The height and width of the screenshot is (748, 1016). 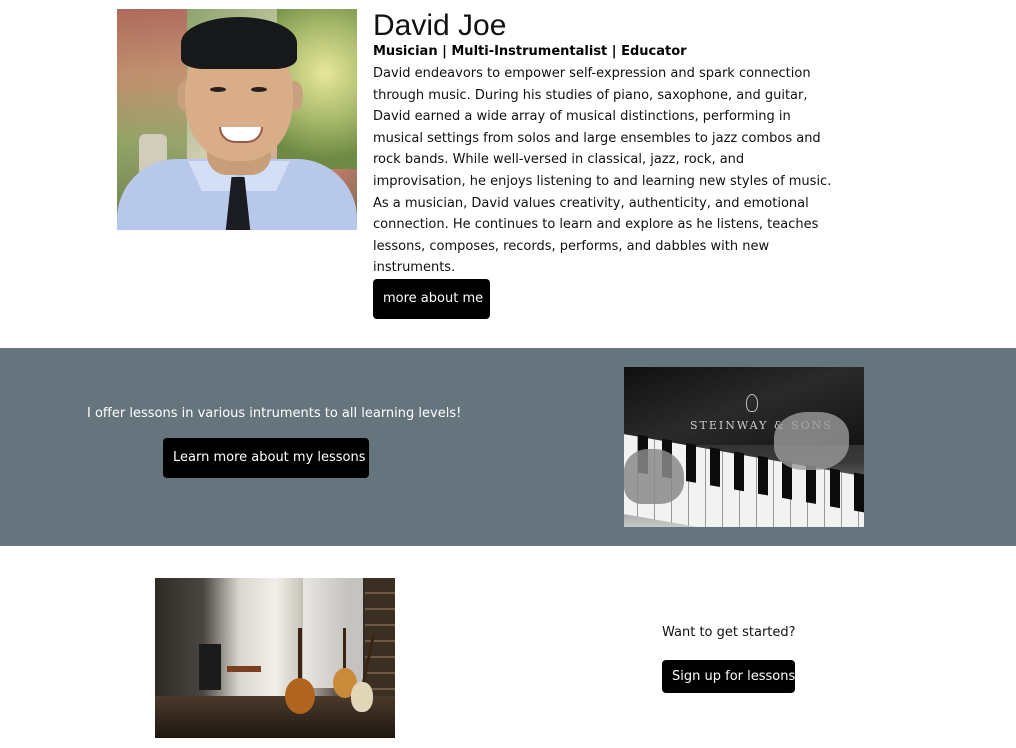 I want to click on learn-more-lessons-button: Learn more about my lessons, so click(x=266, y=458).